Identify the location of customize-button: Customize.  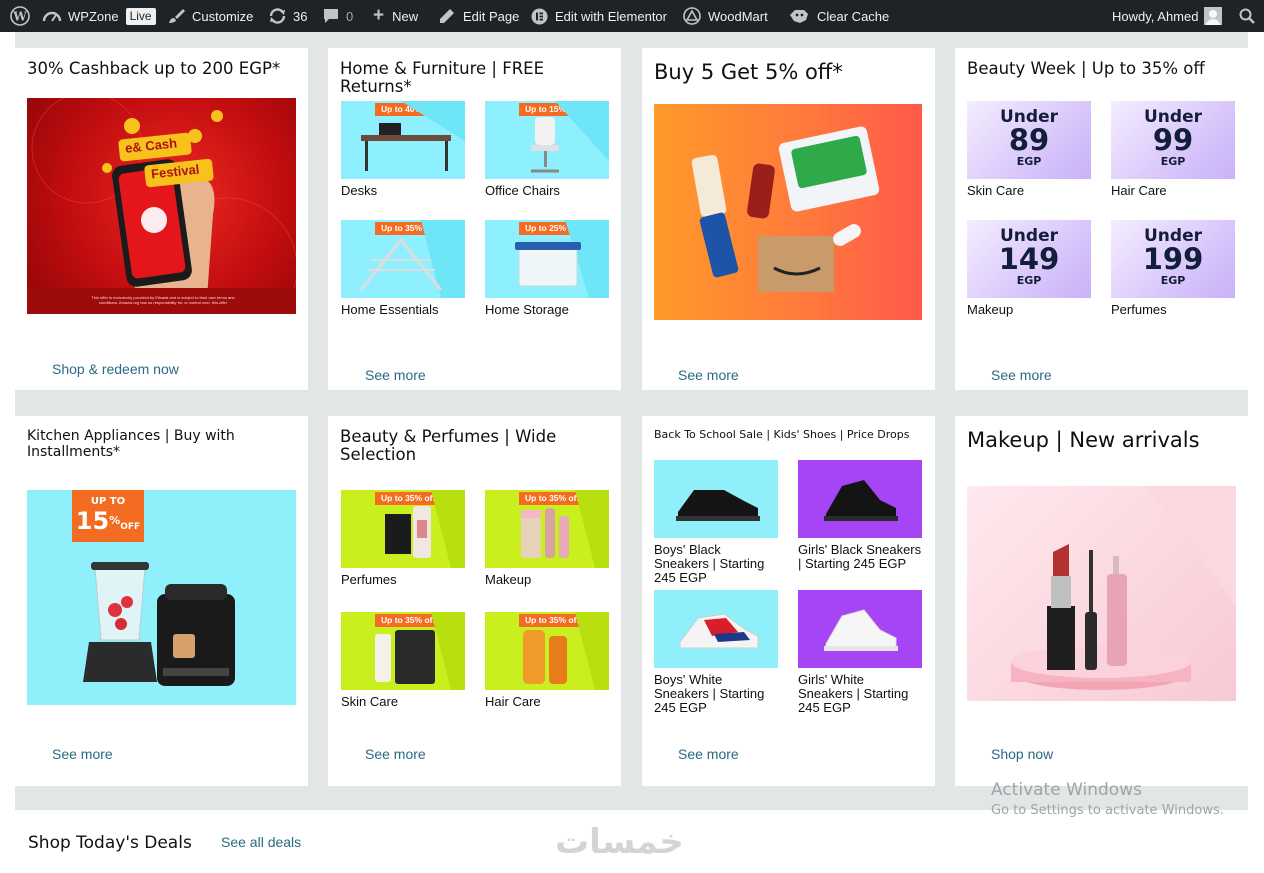
(210, 16).